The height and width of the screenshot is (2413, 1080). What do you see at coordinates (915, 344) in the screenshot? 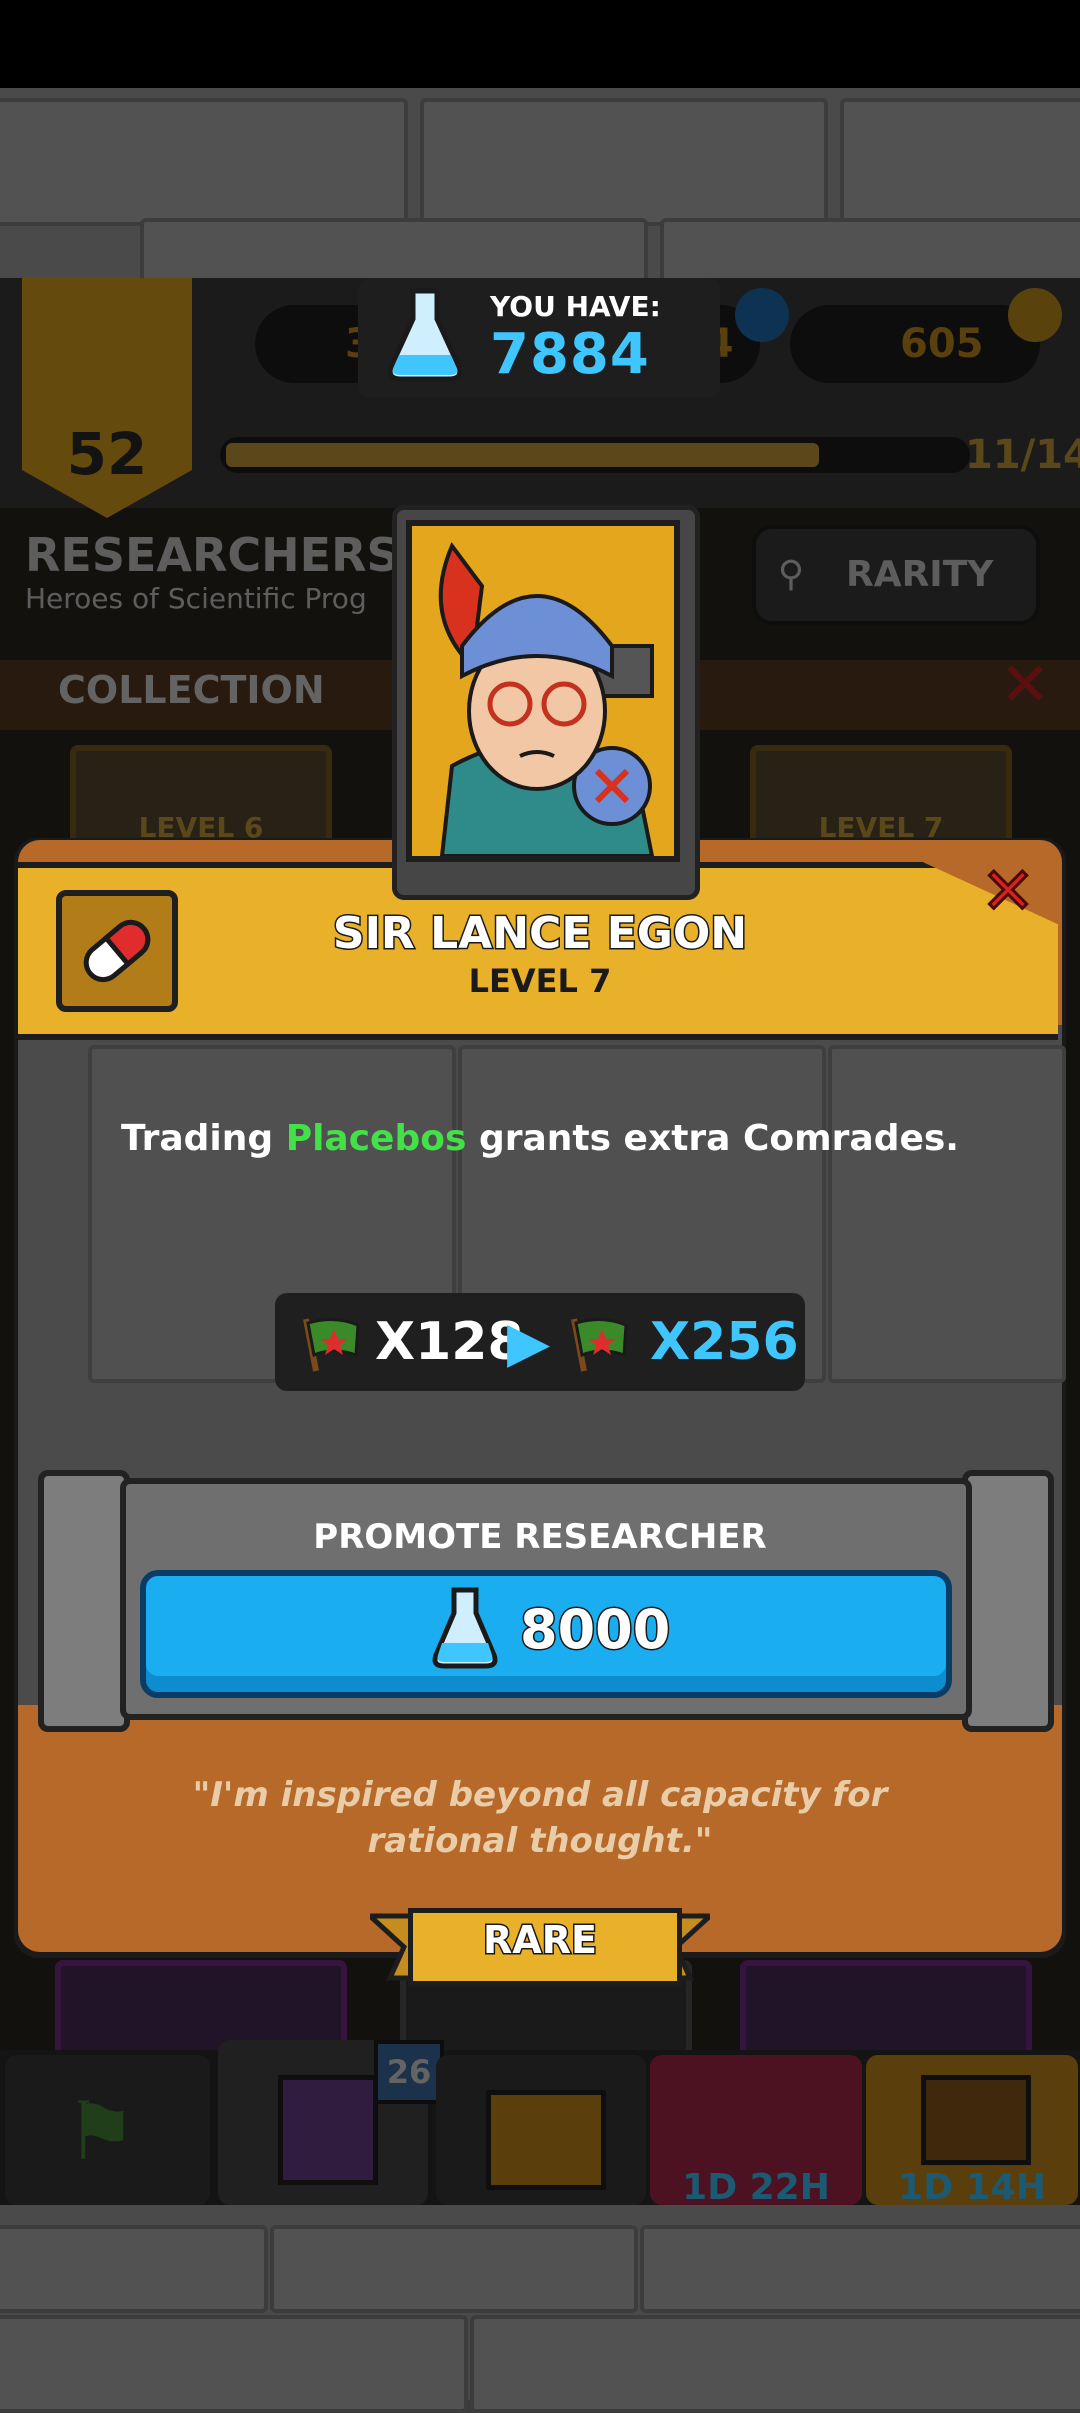
I see `gold-pill: 605` at bounding box center [915, 344].